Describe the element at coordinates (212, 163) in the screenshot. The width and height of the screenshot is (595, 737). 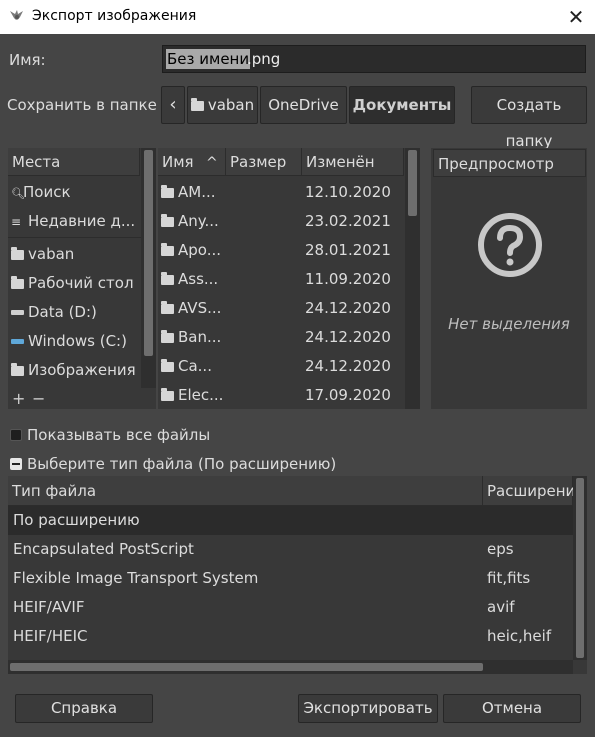
I see `sort-ascending-icon: ^` at that location.